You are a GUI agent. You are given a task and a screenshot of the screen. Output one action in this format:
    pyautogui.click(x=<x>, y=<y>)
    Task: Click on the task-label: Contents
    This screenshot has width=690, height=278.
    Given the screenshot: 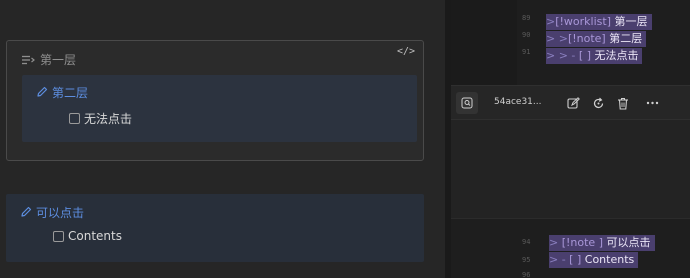 What is the action you would take?
    pyautogui.click(x=95, y=236)
    